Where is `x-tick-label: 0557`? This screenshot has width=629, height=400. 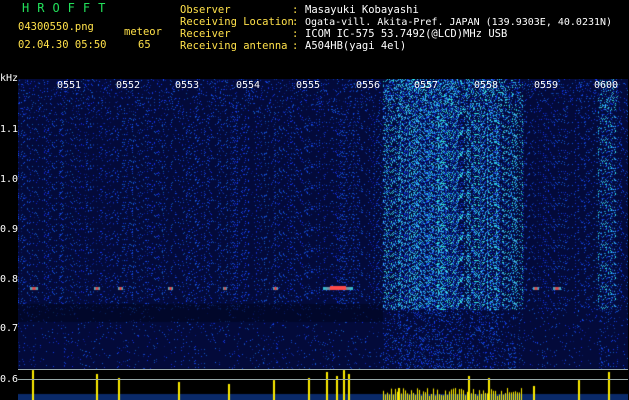 x-tick-label: 0557 is located at coordinates (426, 85).